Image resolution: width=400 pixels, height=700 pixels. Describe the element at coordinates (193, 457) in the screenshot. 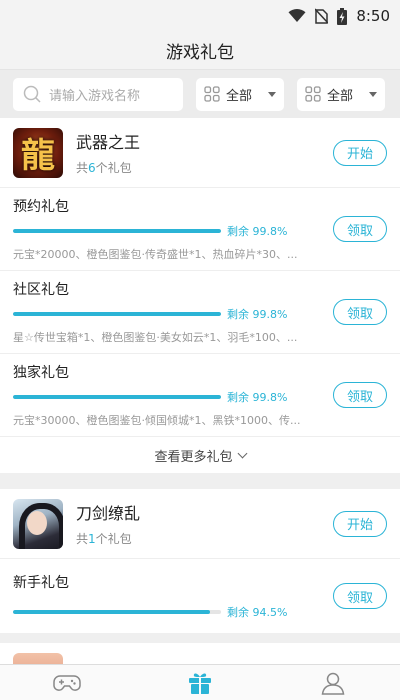

I see `view-more-label: 查看更多礼包` at that location.